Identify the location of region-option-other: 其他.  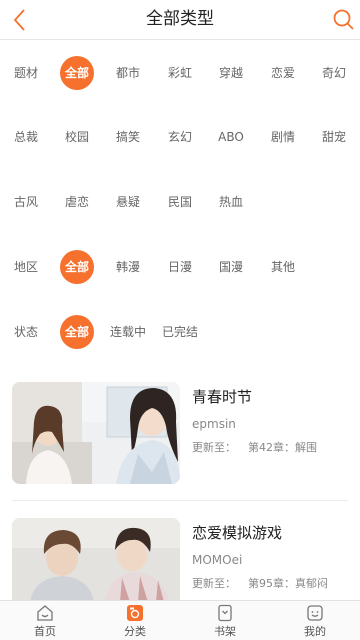
(283, 267).